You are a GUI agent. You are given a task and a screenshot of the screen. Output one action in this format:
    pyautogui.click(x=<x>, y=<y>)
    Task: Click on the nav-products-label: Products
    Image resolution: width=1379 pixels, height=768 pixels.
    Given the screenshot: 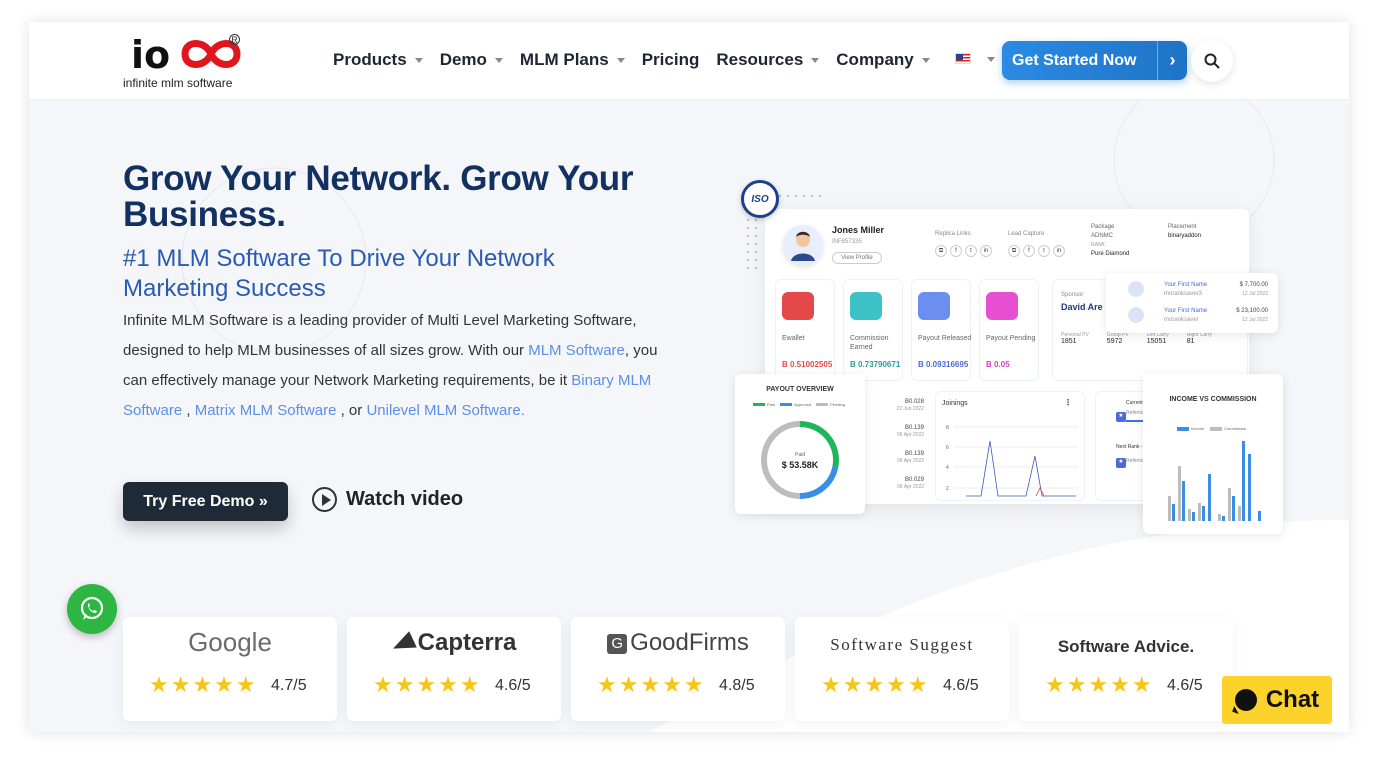 What is the action you would take?
    pyautogui.click(x=370, y=59)
    